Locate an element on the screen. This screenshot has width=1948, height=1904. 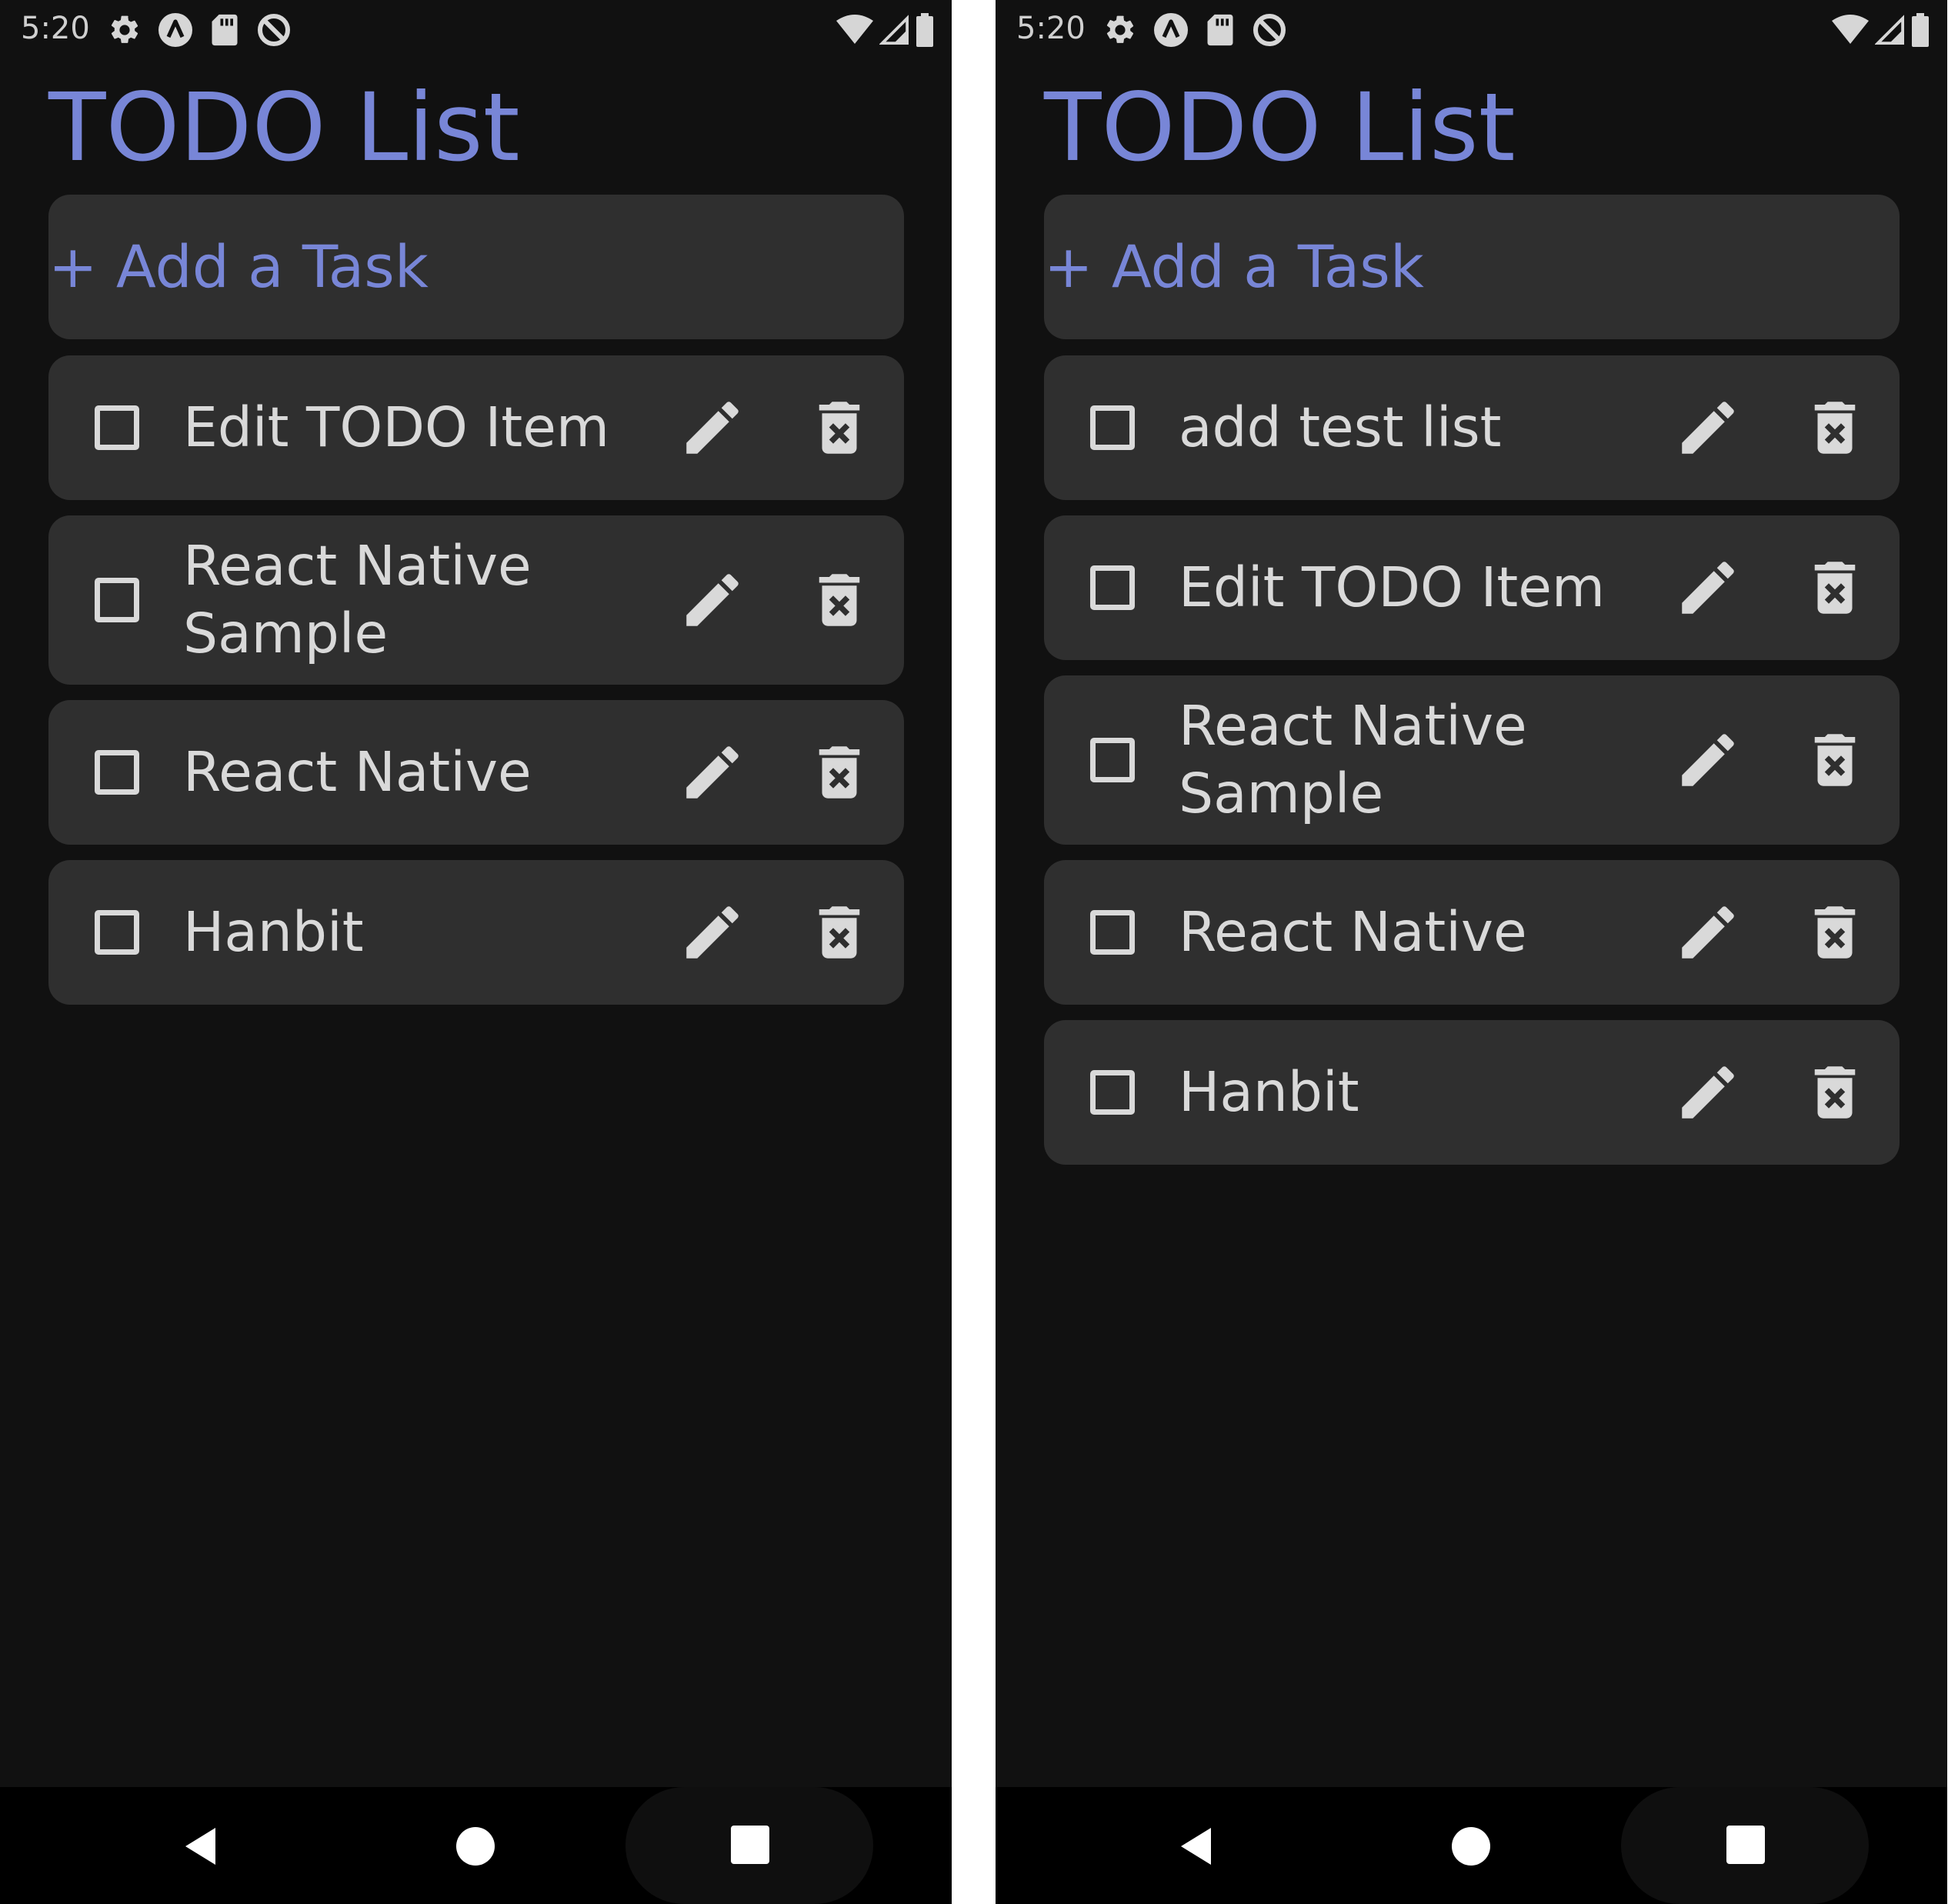
task-item: add test list is located at coordinates (1472, 427).